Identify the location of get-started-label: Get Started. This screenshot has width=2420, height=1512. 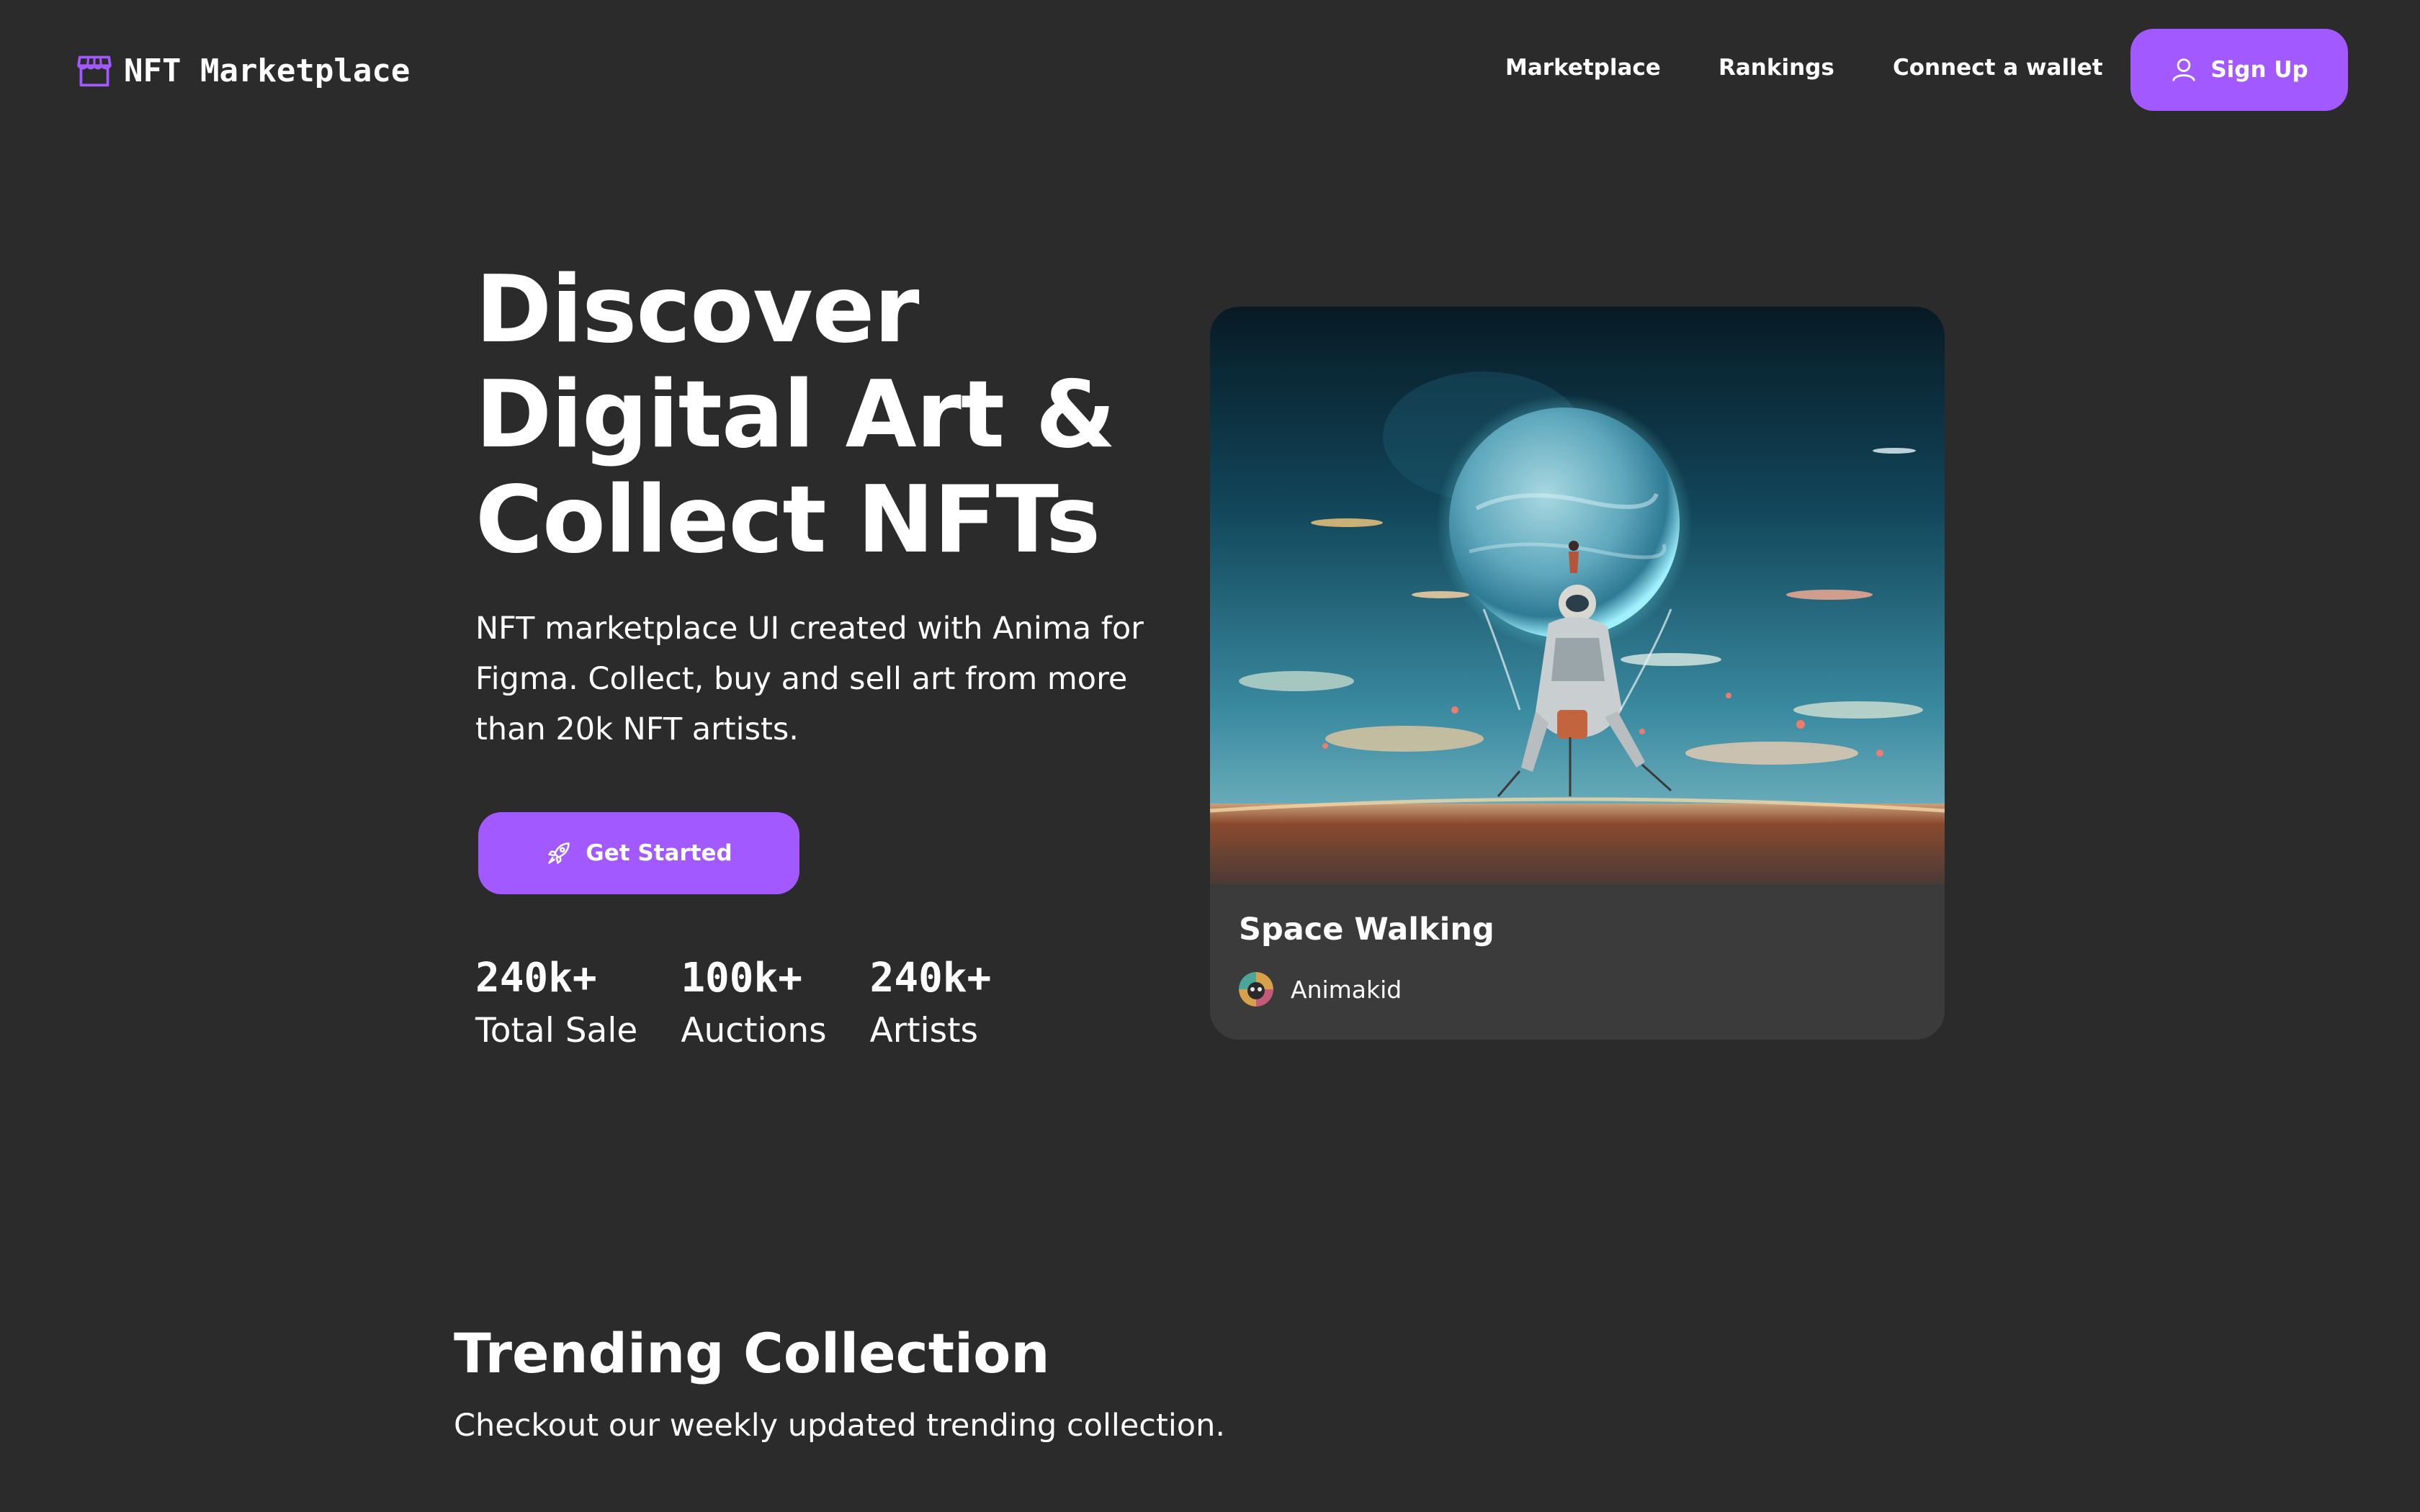
(659, 853).